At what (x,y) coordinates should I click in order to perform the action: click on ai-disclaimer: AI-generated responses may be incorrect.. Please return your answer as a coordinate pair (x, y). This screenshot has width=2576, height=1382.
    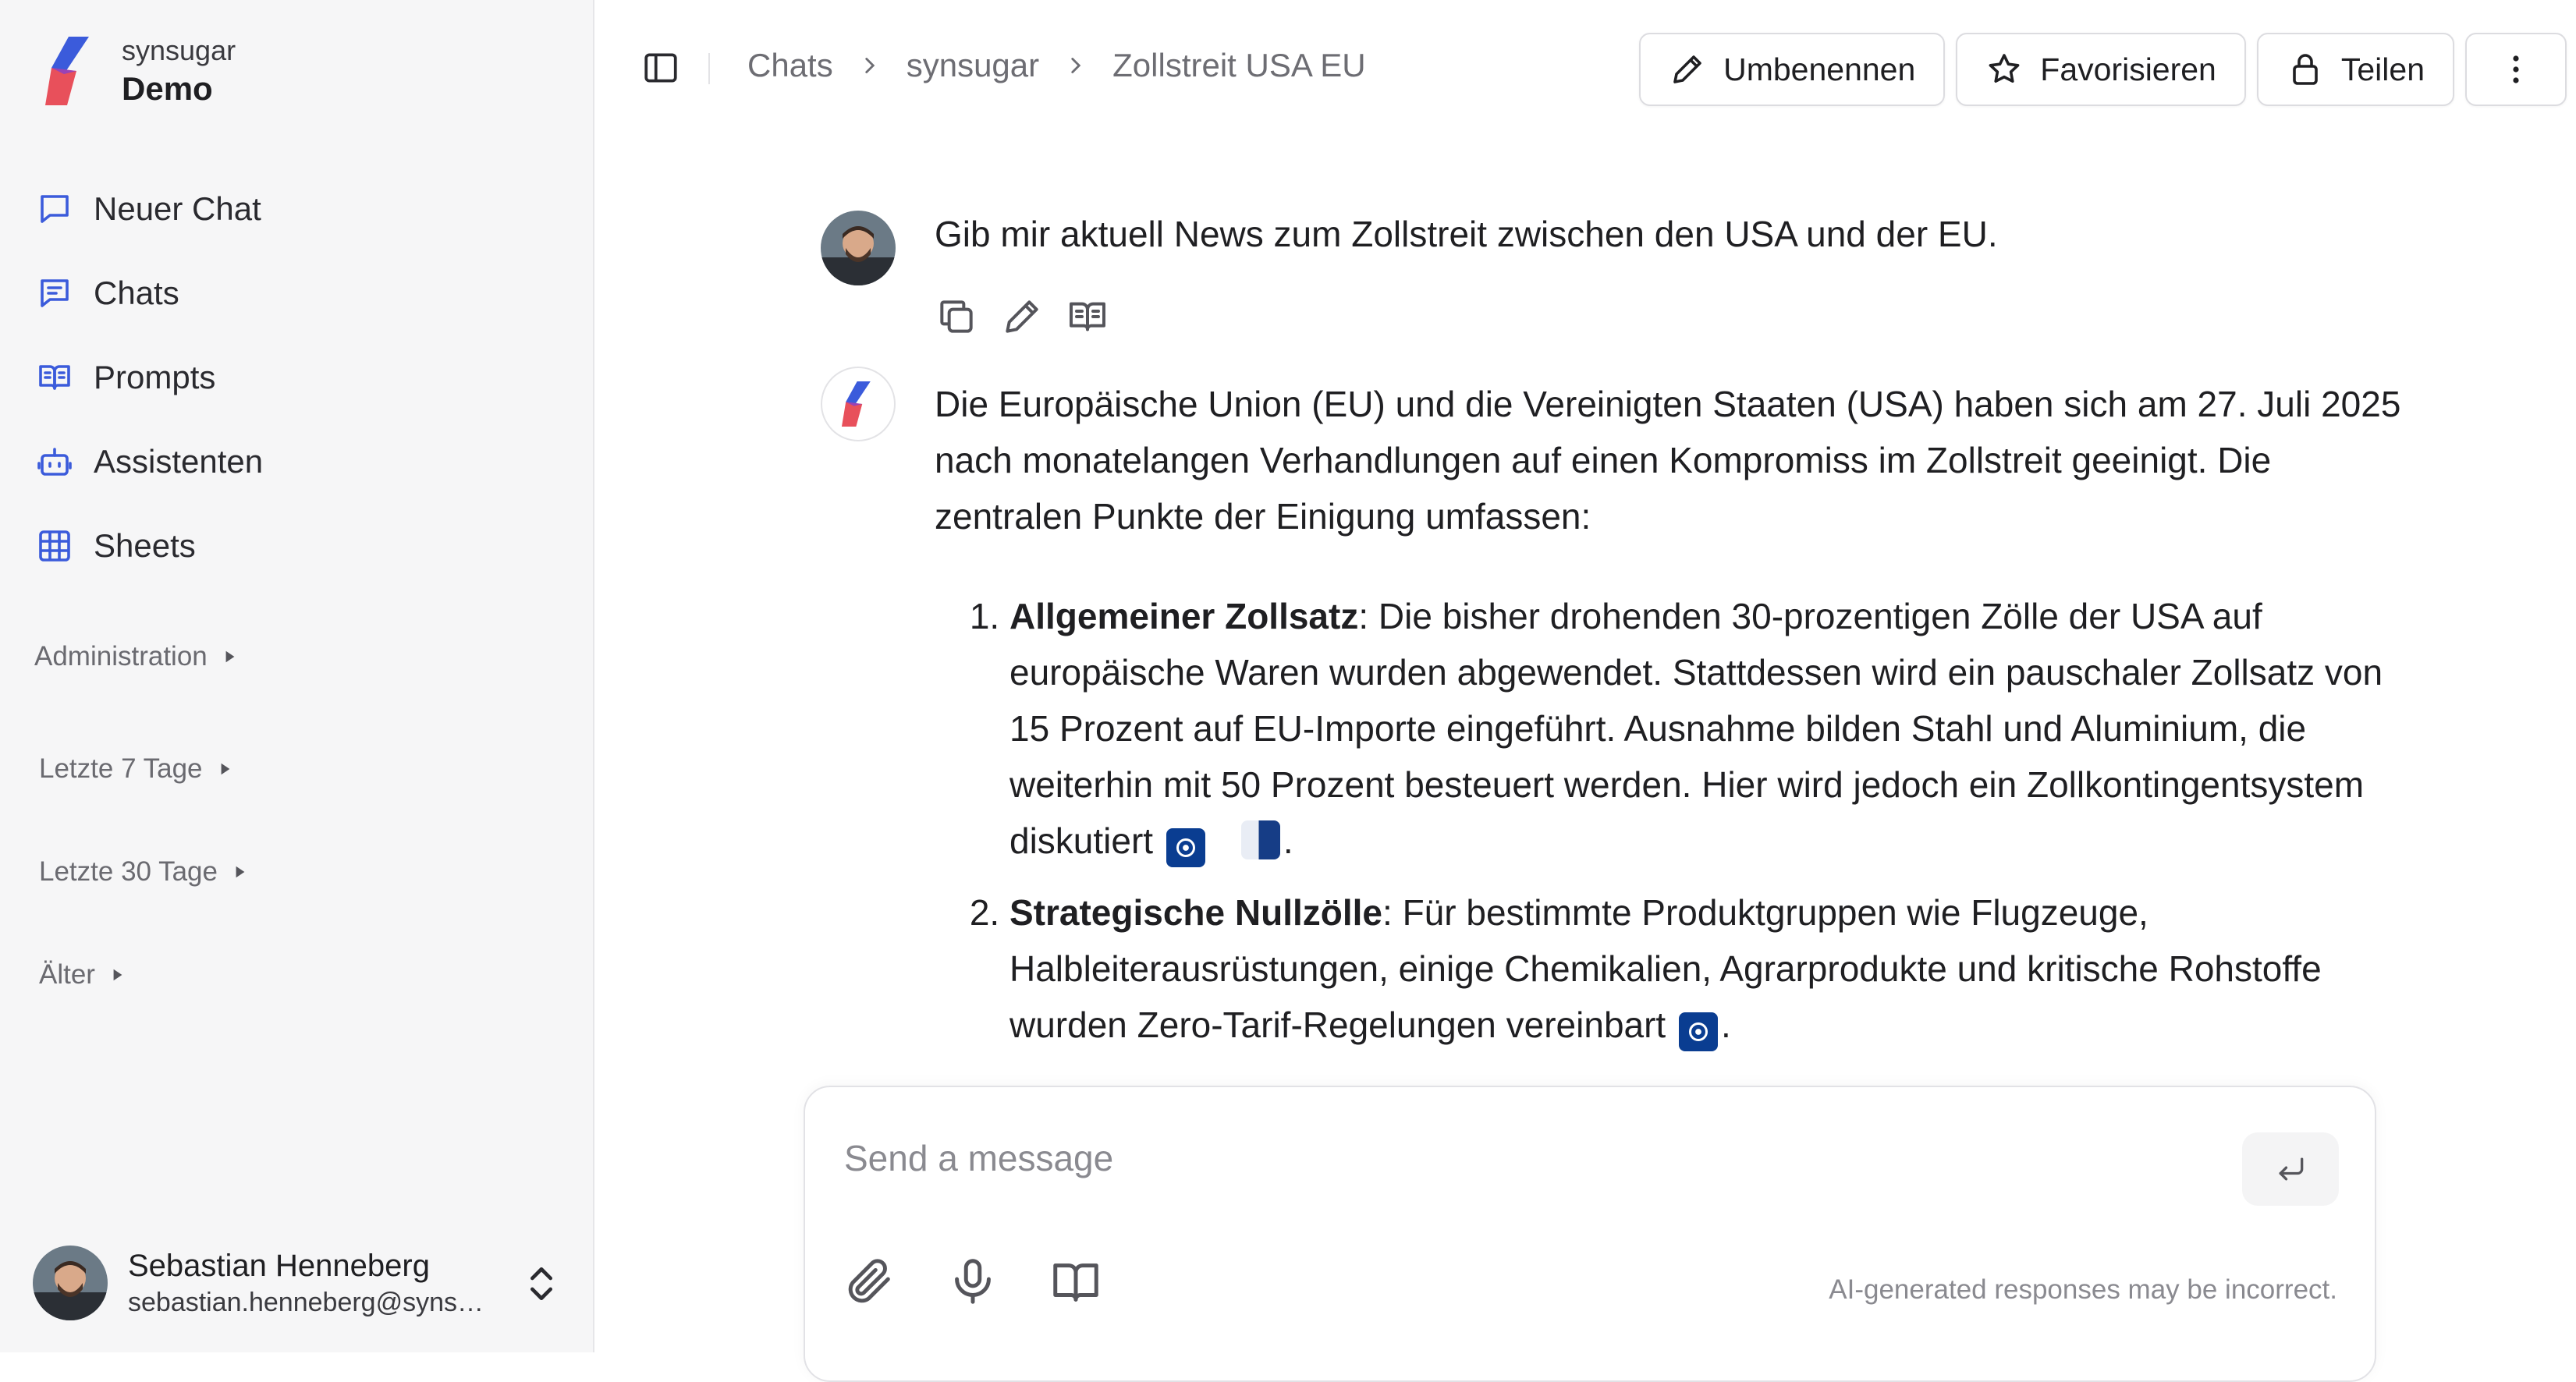
    Looking at the image, I should click on (2083, 1290).